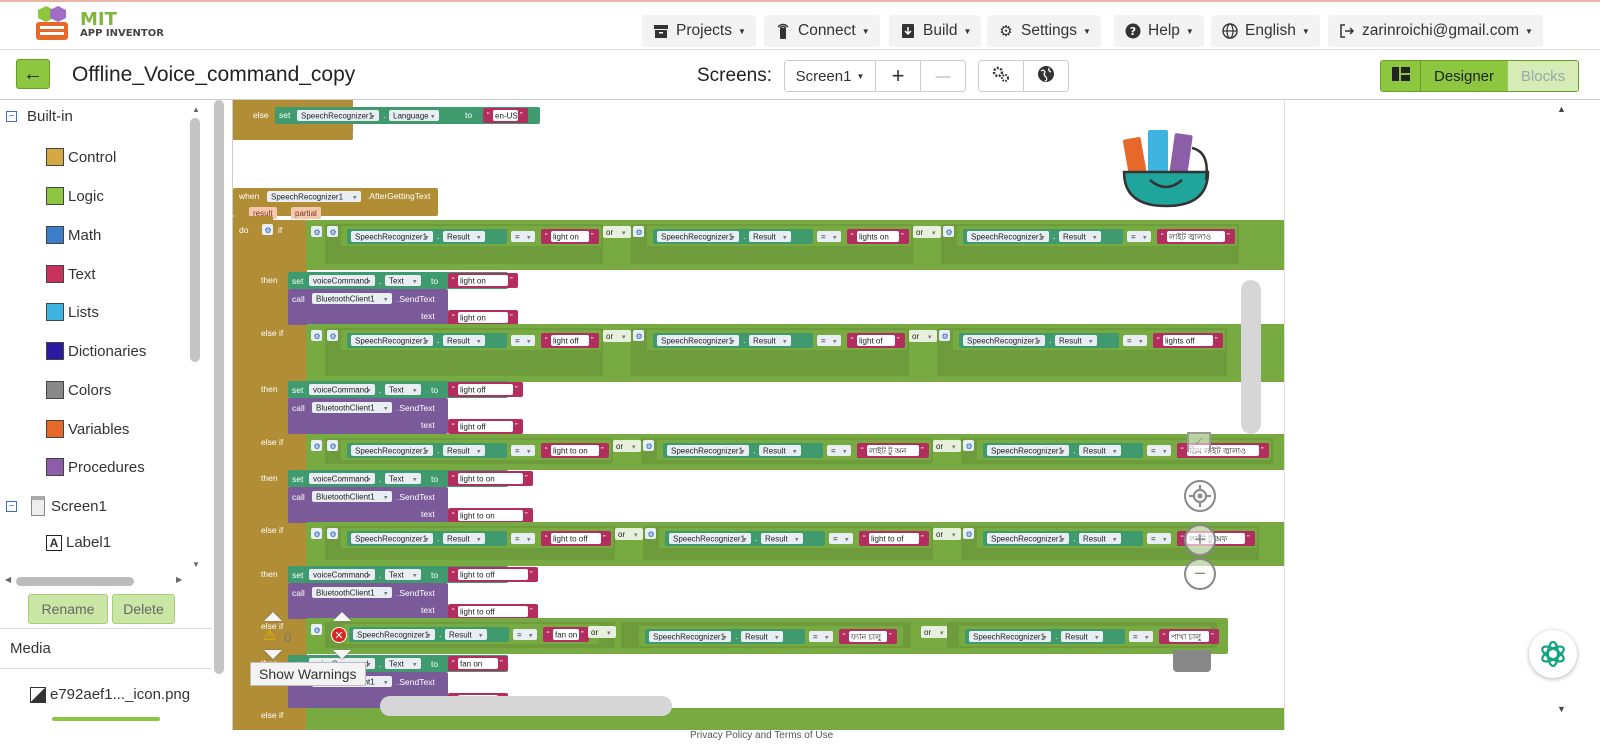 Image resolution: width=1600 pixels, height=744 pixels. Describe the element at coordinates (143, 609) in the screenshot. I see `delete-button: Delete` at that location.